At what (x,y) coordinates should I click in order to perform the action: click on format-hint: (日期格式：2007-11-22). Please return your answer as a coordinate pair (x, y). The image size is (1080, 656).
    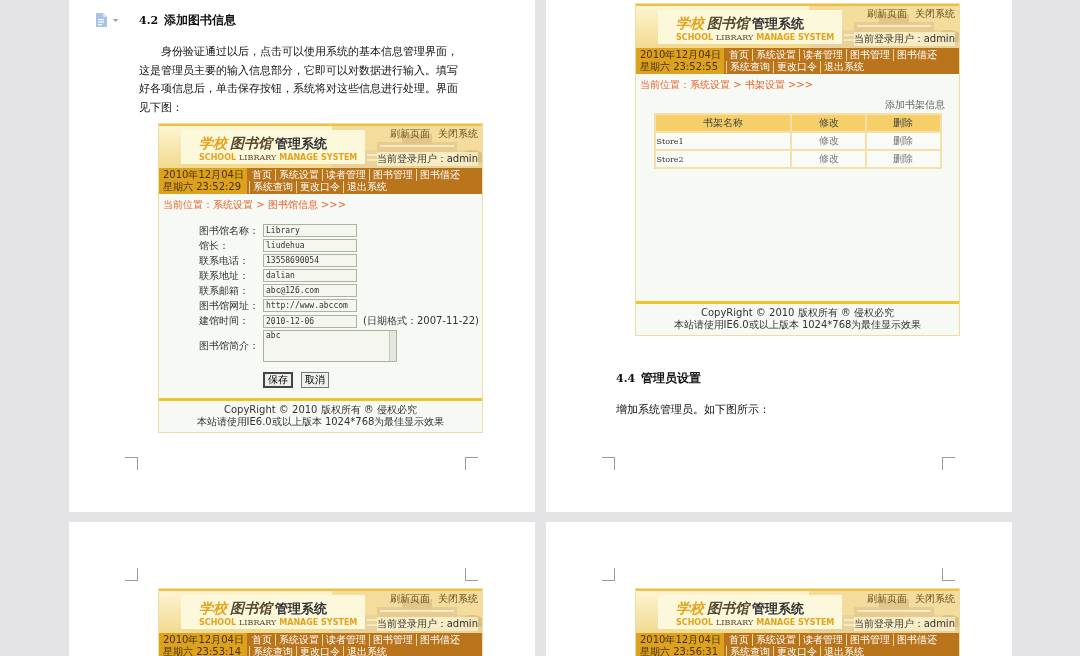
    Looking at the image, I should click on (421, 321).